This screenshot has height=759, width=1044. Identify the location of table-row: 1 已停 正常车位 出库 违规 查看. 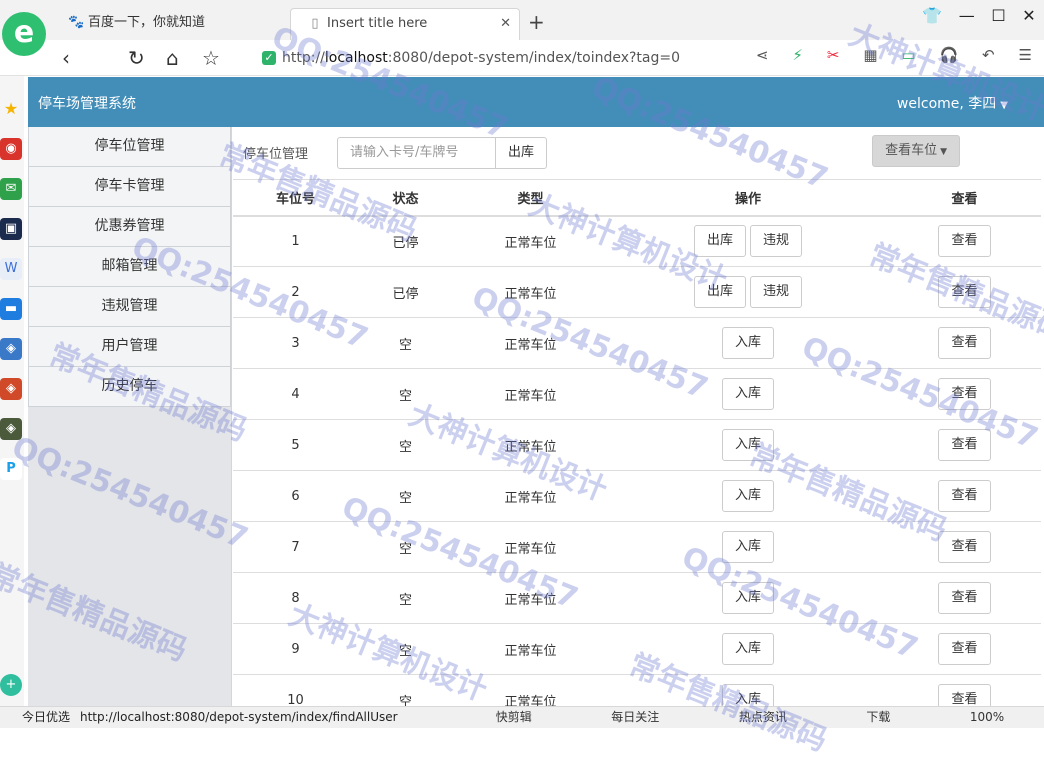
(637, 241).